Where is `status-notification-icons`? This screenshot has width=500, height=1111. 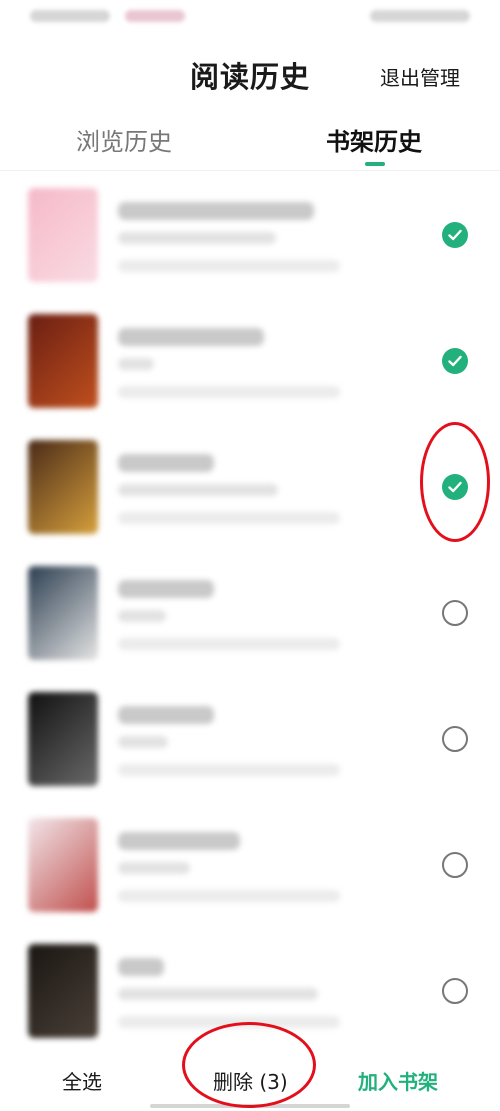 status-notification-icons is located at coordinates (155, 16).